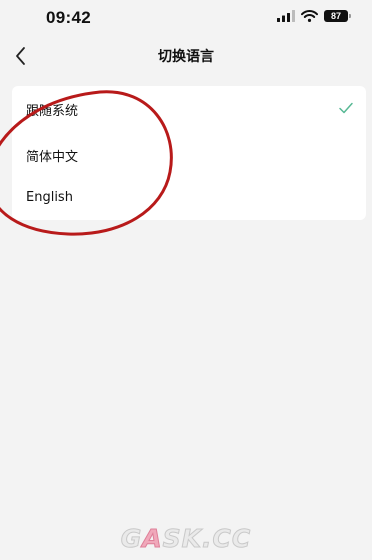 The height and width of the screenshot is (560, 372). What do you see at coordinates (309, 16) in the screenshot?
I see `wifi-icon` at bounding box center [309, 16].